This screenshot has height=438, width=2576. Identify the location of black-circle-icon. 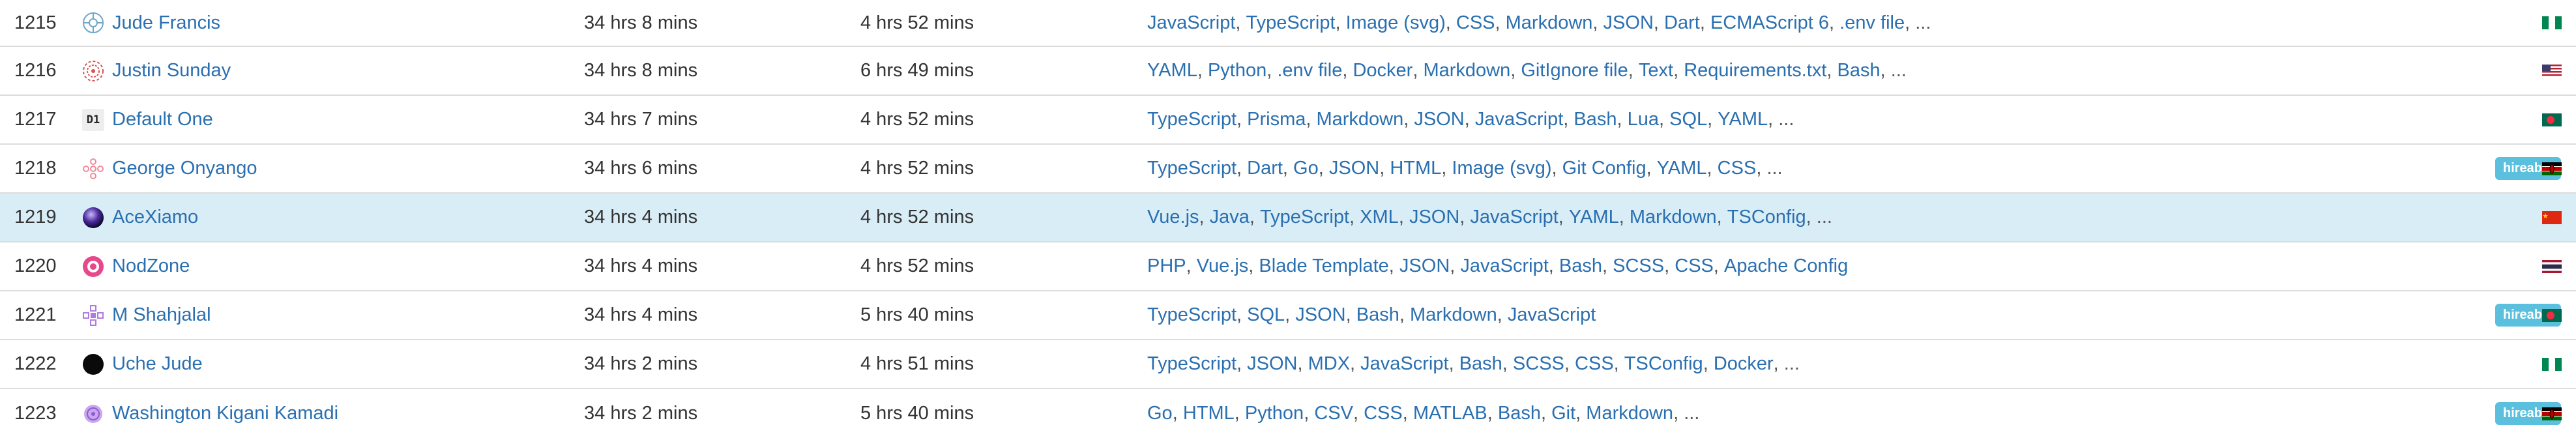
(93, 364).